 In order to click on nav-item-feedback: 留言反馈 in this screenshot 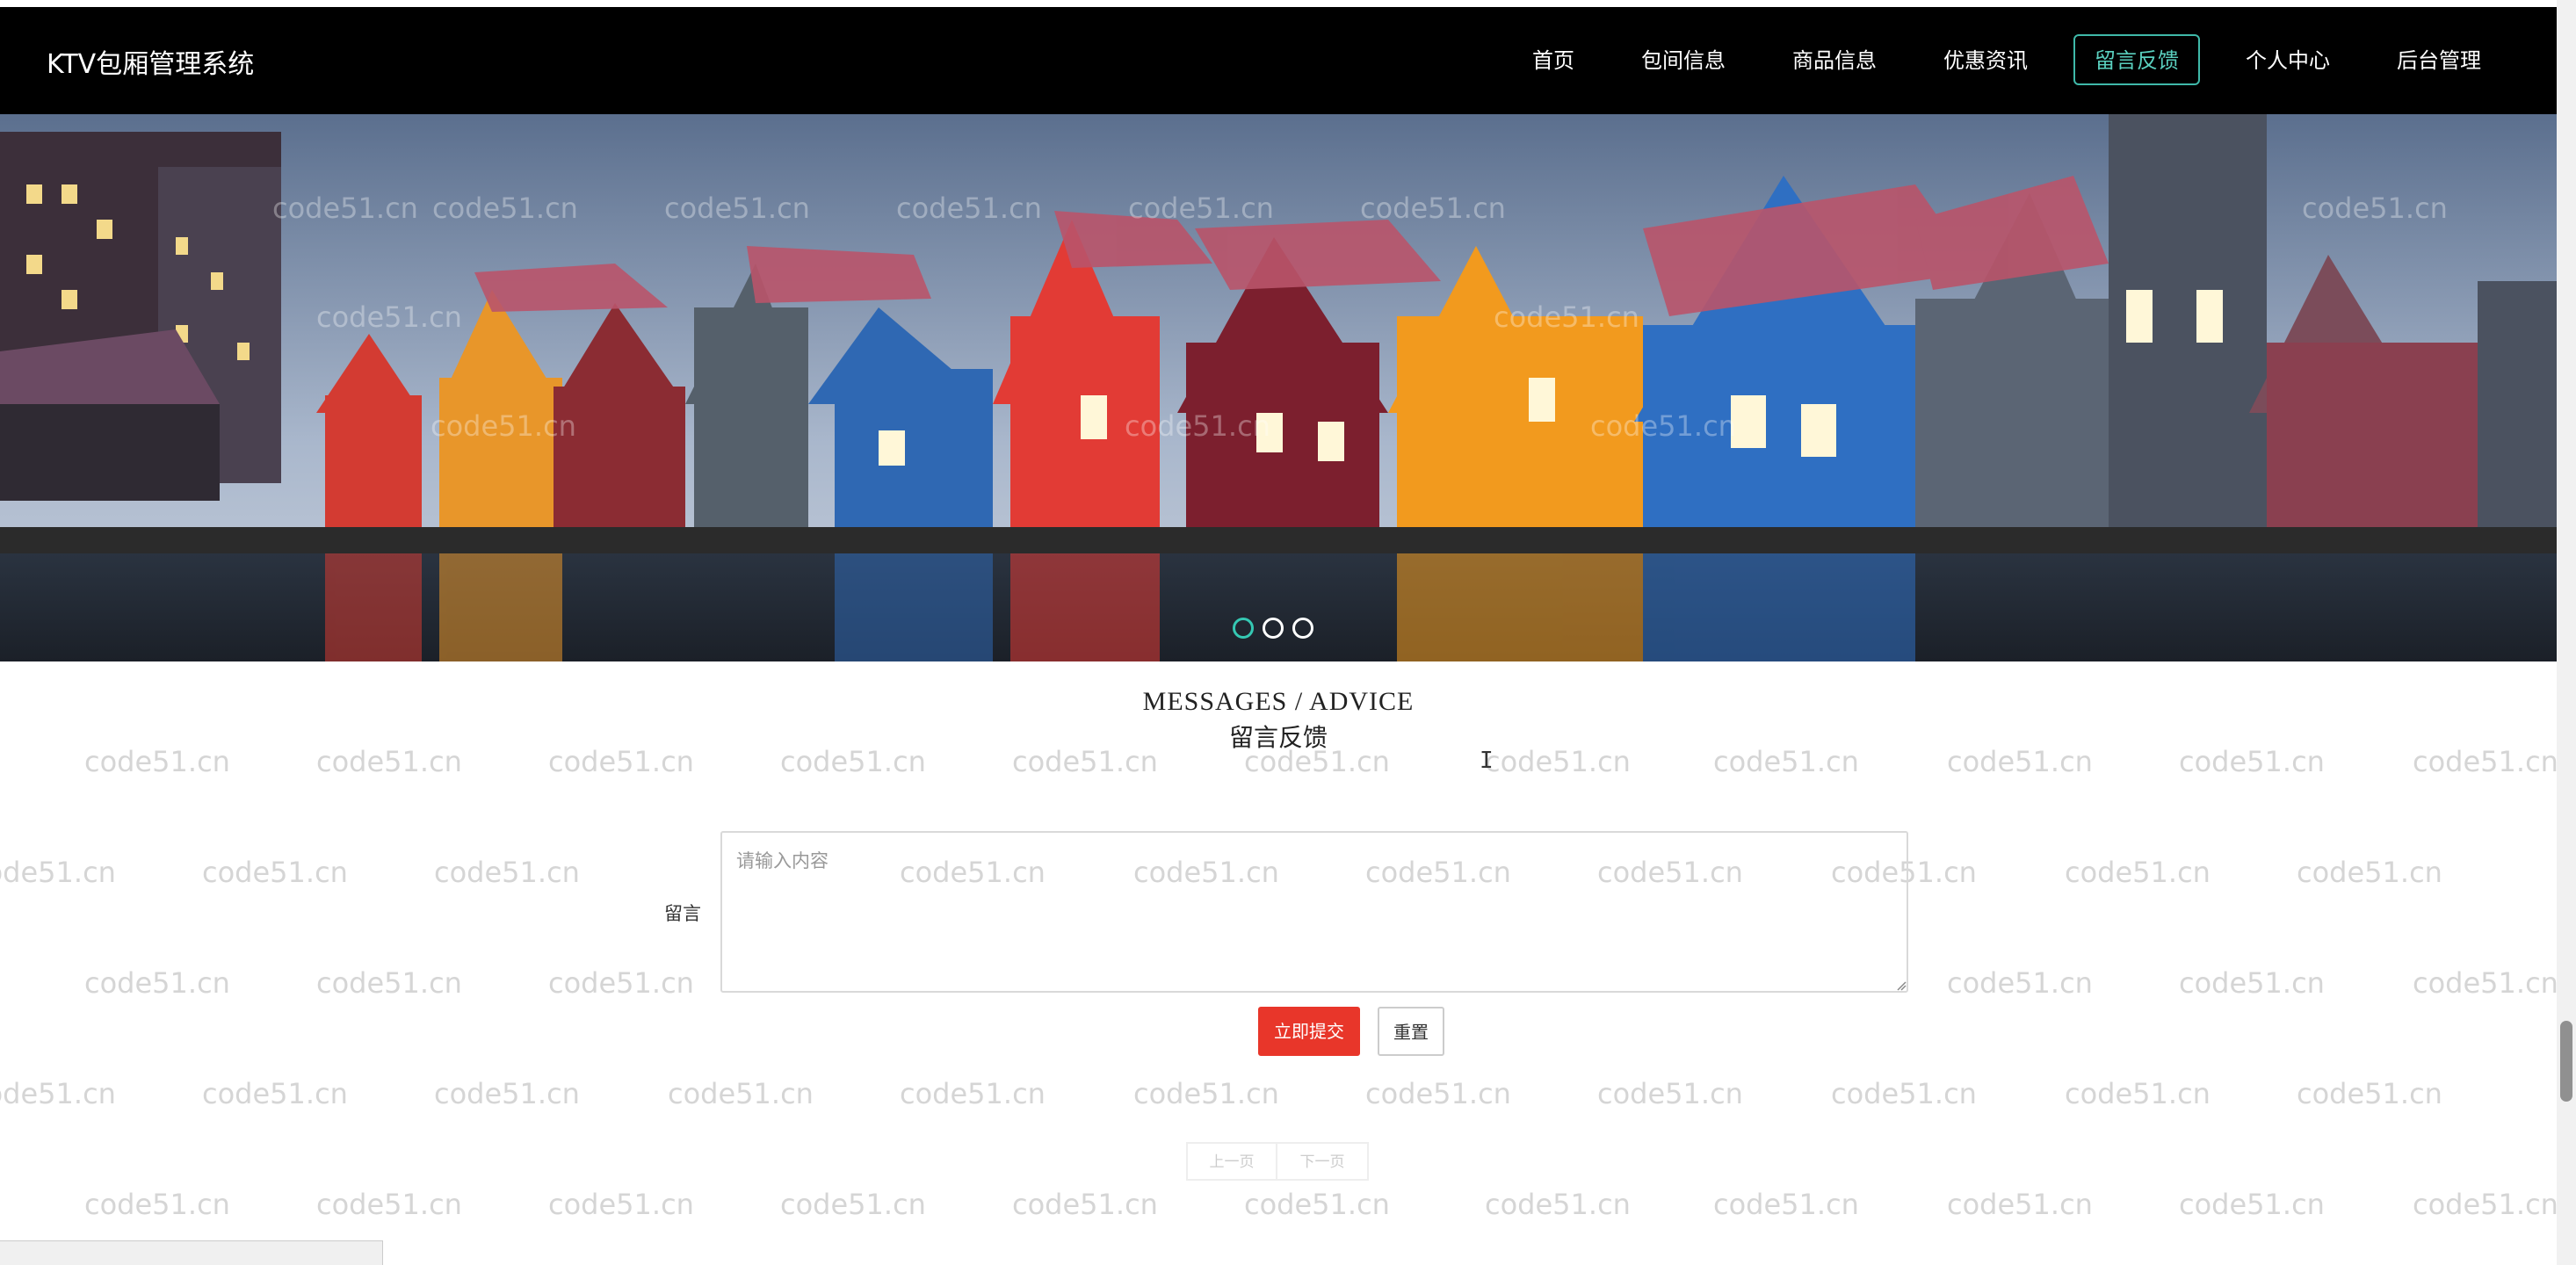, I will do `click(2136, 59)`.